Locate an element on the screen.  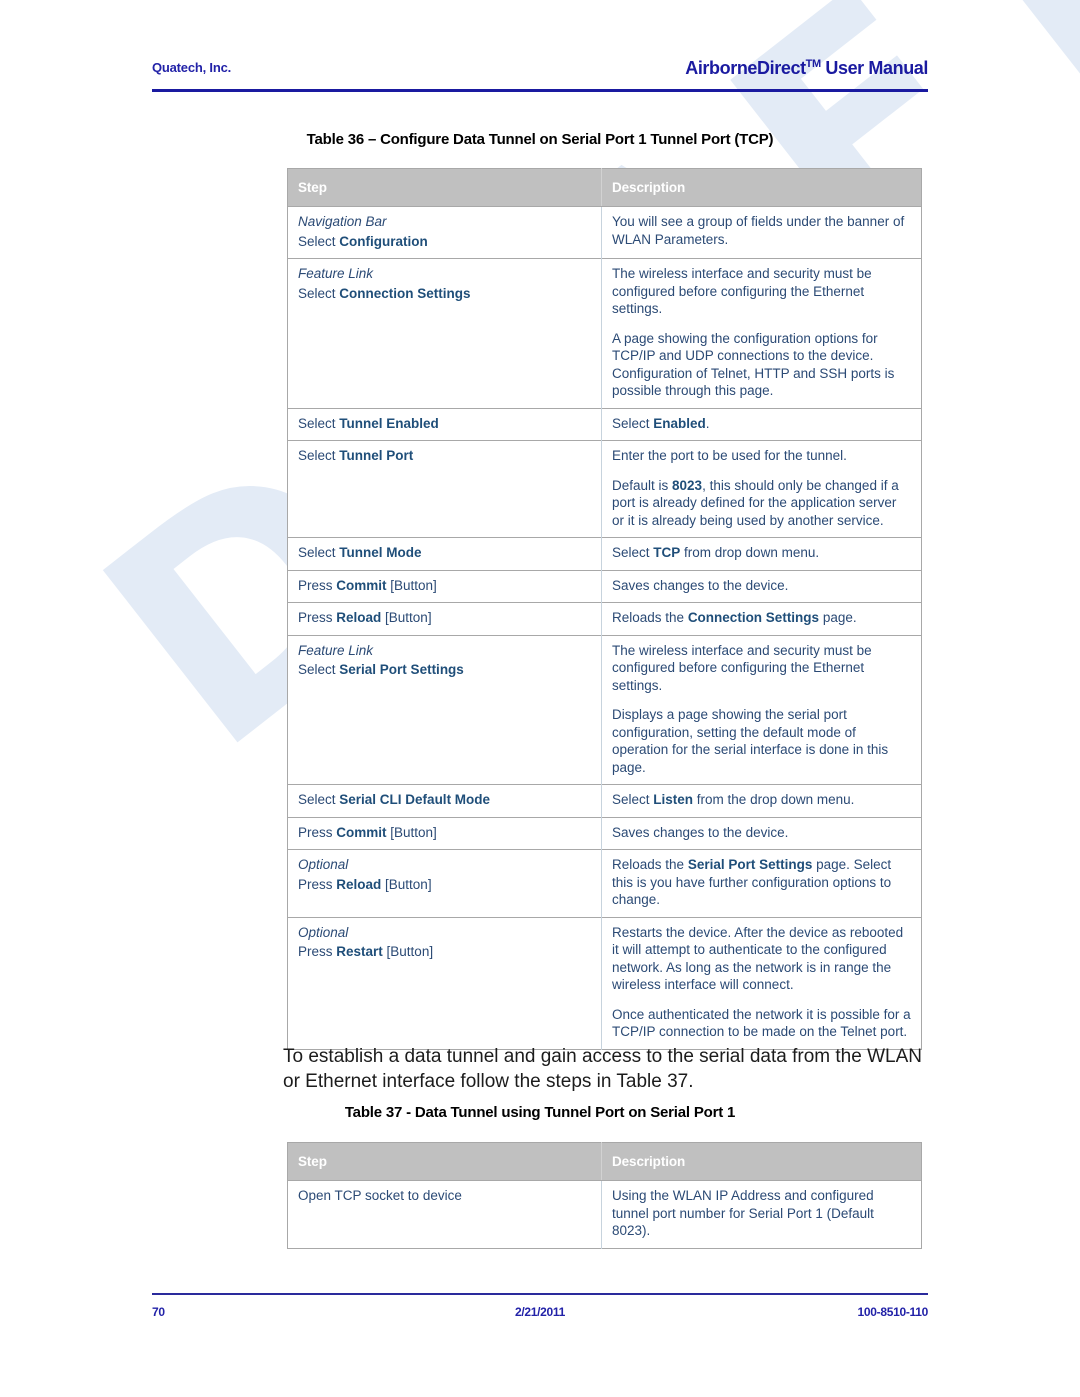
step-text-emphasis: Reload is located at coordinates (359, 884).